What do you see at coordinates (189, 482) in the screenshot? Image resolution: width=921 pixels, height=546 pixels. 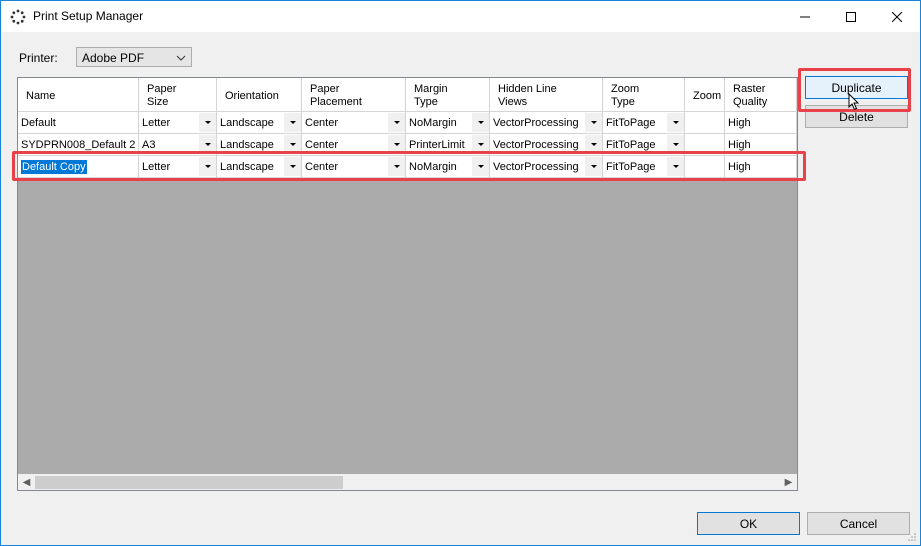 I see `scrollbar-thumb` at bounding box center [189, 482].